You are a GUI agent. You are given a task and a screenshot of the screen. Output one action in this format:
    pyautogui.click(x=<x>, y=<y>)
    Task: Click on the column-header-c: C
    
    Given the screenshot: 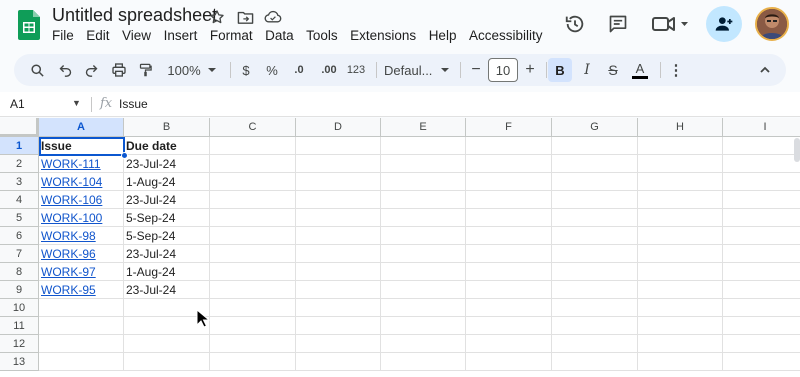 What is the action you would take?
    pyautogui.click(x=253, y=127)
    